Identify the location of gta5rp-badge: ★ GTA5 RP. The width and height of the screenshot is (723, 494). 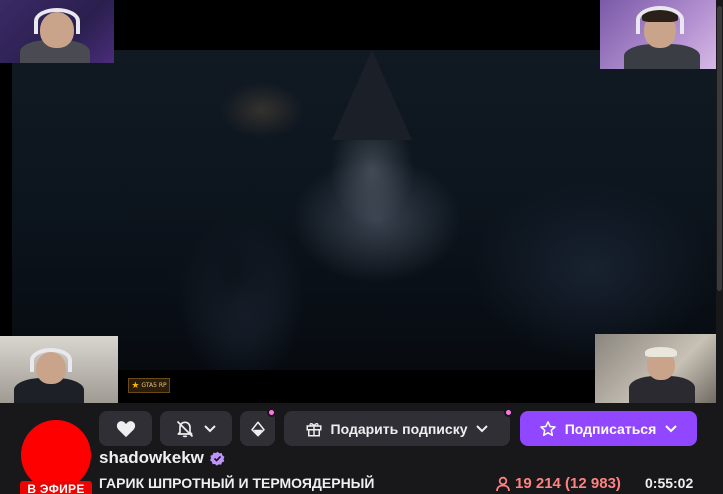
(149, 385).